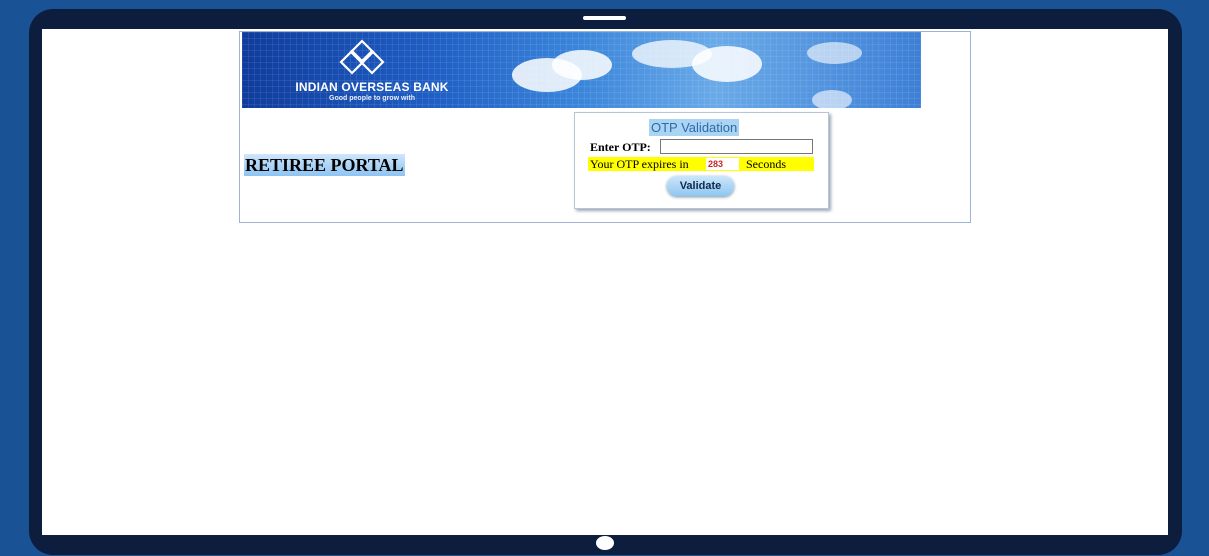  Describe the element at coordinates (604, 18) in the screenshot. I see `tablet-speaker` at that location.